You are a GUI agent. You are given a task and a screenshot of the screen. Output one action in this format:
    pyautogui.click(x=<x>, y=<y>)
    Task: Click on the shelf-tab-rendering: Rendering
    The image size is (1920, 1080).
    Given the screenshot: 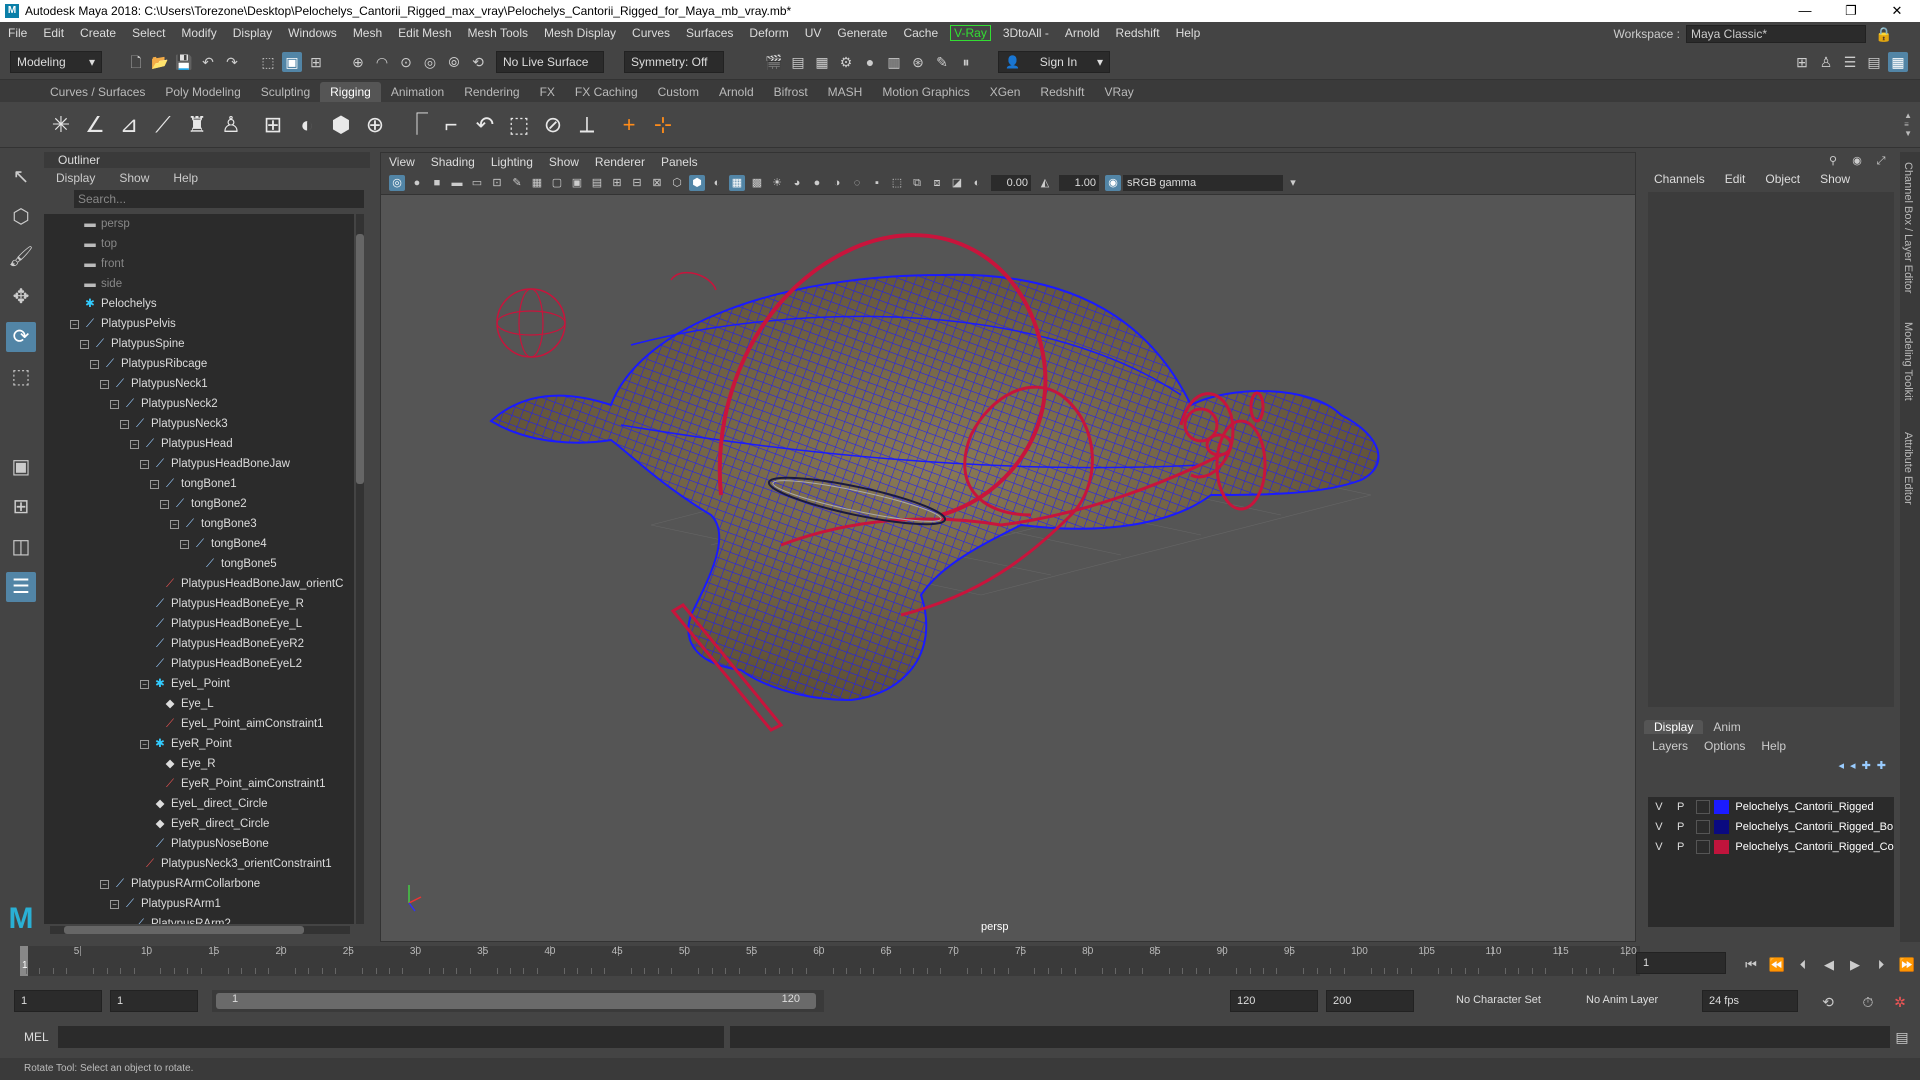 What is the action you would take?
    pyautogui.click(x=491, y=92)
    